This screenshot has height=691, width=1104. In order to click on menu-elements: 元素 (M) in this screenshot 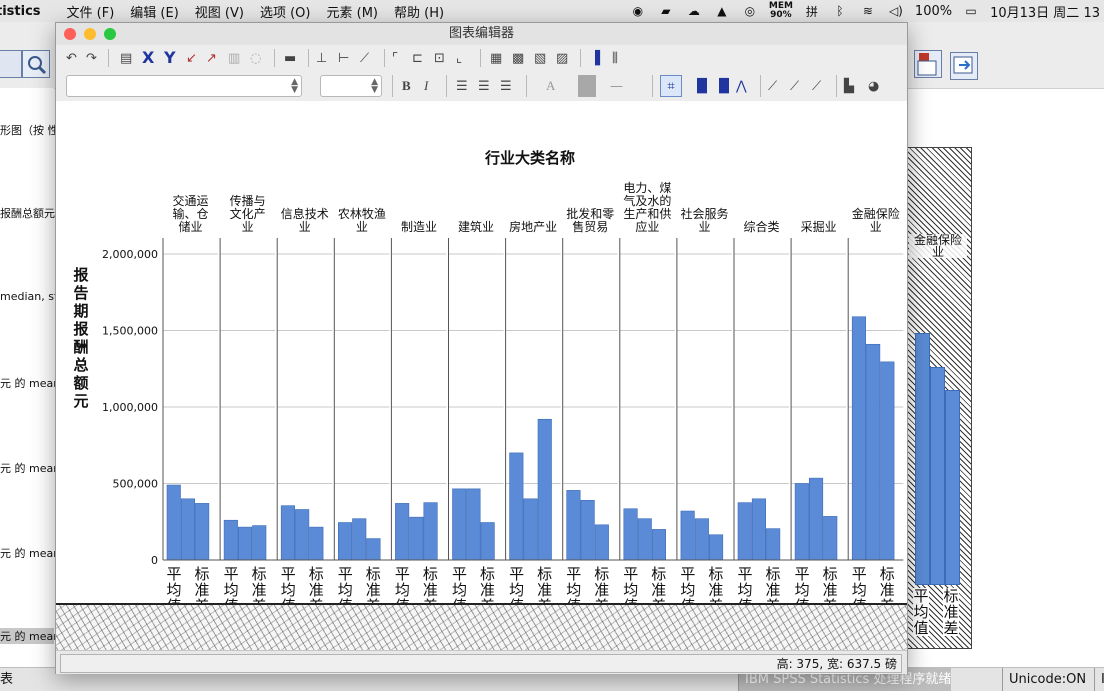, I will do `click(352, 11)`.